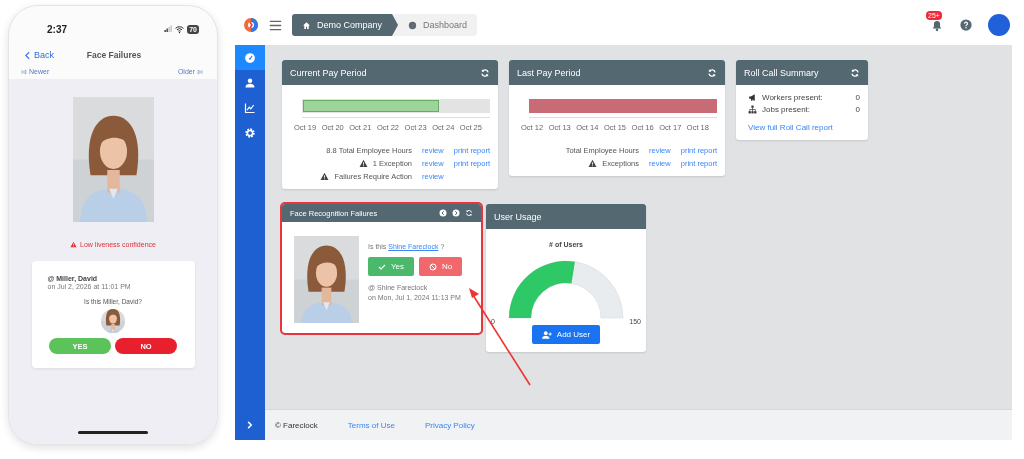  Describe the element at coordinates (518, 216) in the screenshot. I see `card-title: User Usage` at that location.